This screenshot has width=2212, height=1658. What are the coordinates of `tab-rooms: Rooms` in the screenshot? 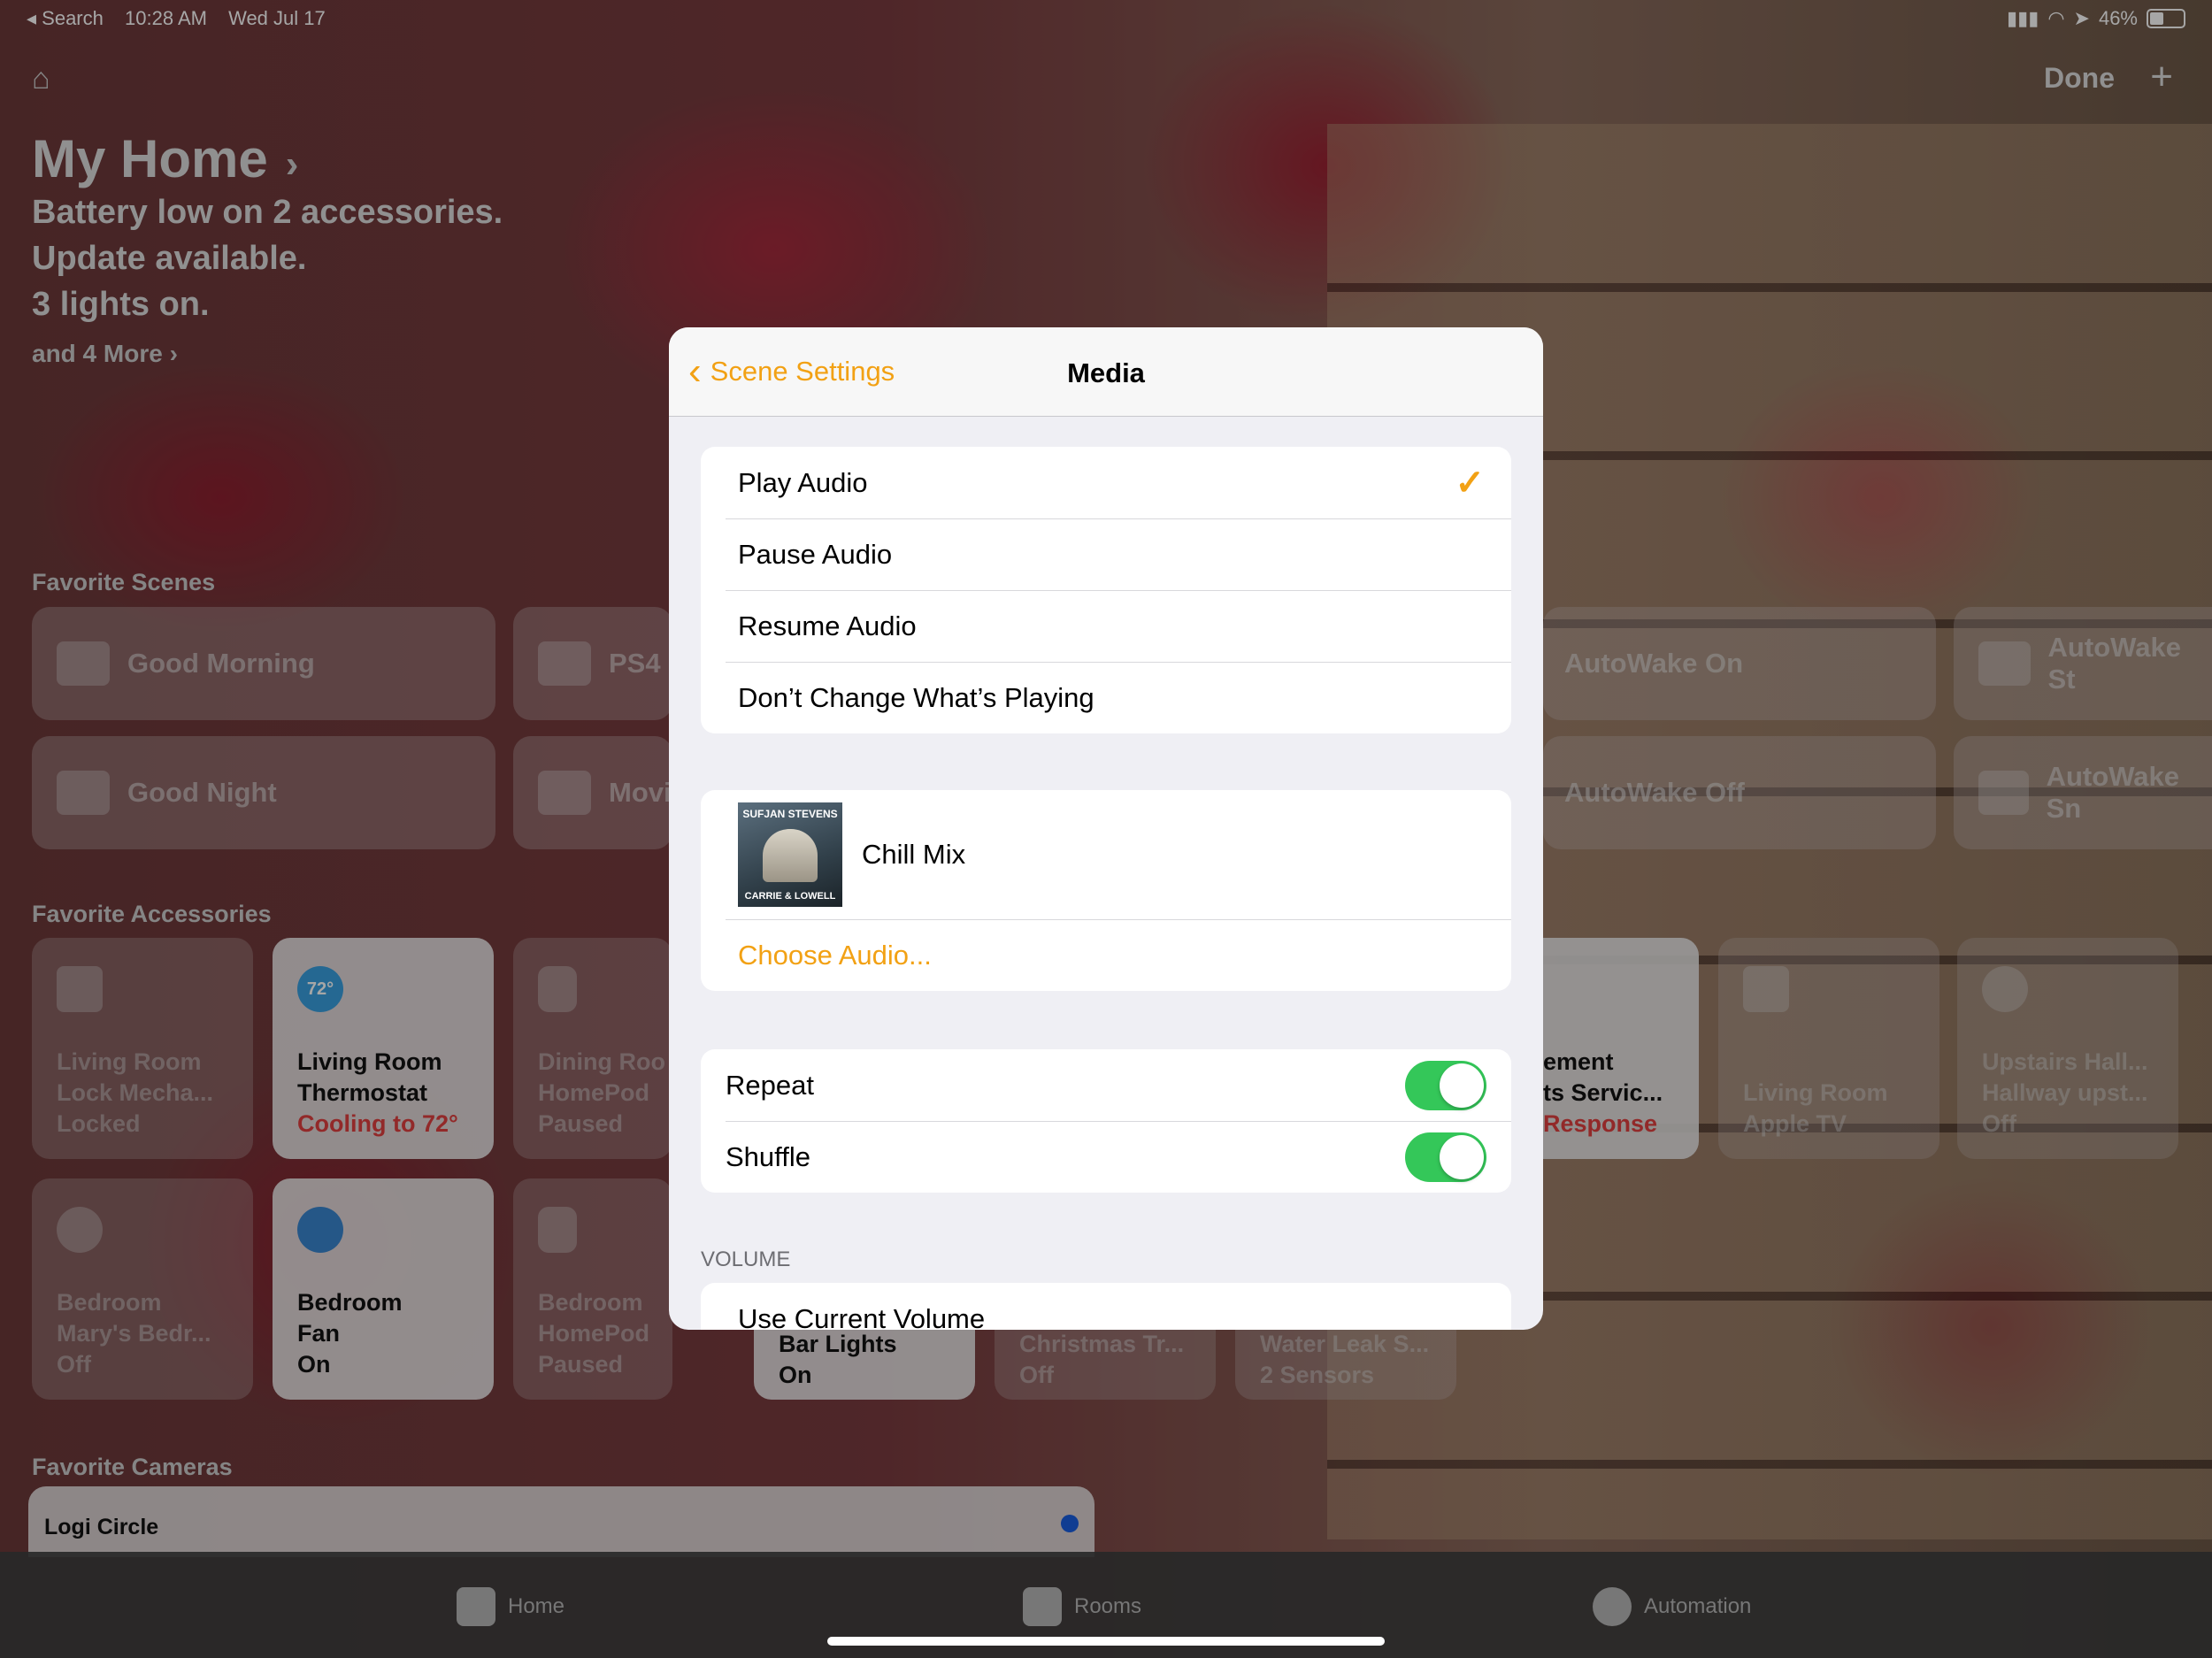 It's located at (1082, 1607).